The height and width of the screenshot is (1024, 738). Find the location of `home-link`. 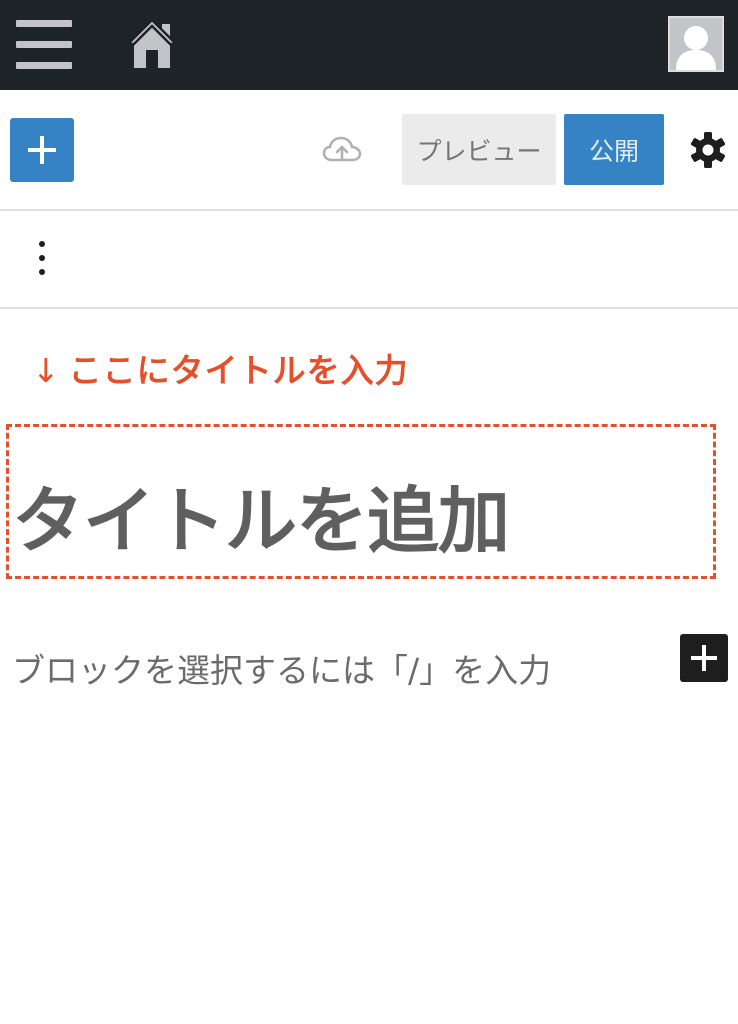

home-link is located at coordinates (152, 44).